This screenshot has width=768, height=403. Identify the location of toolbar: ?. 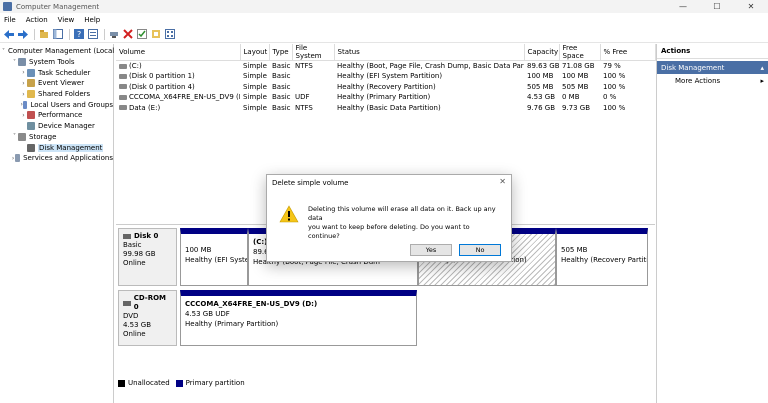
(384, 34).